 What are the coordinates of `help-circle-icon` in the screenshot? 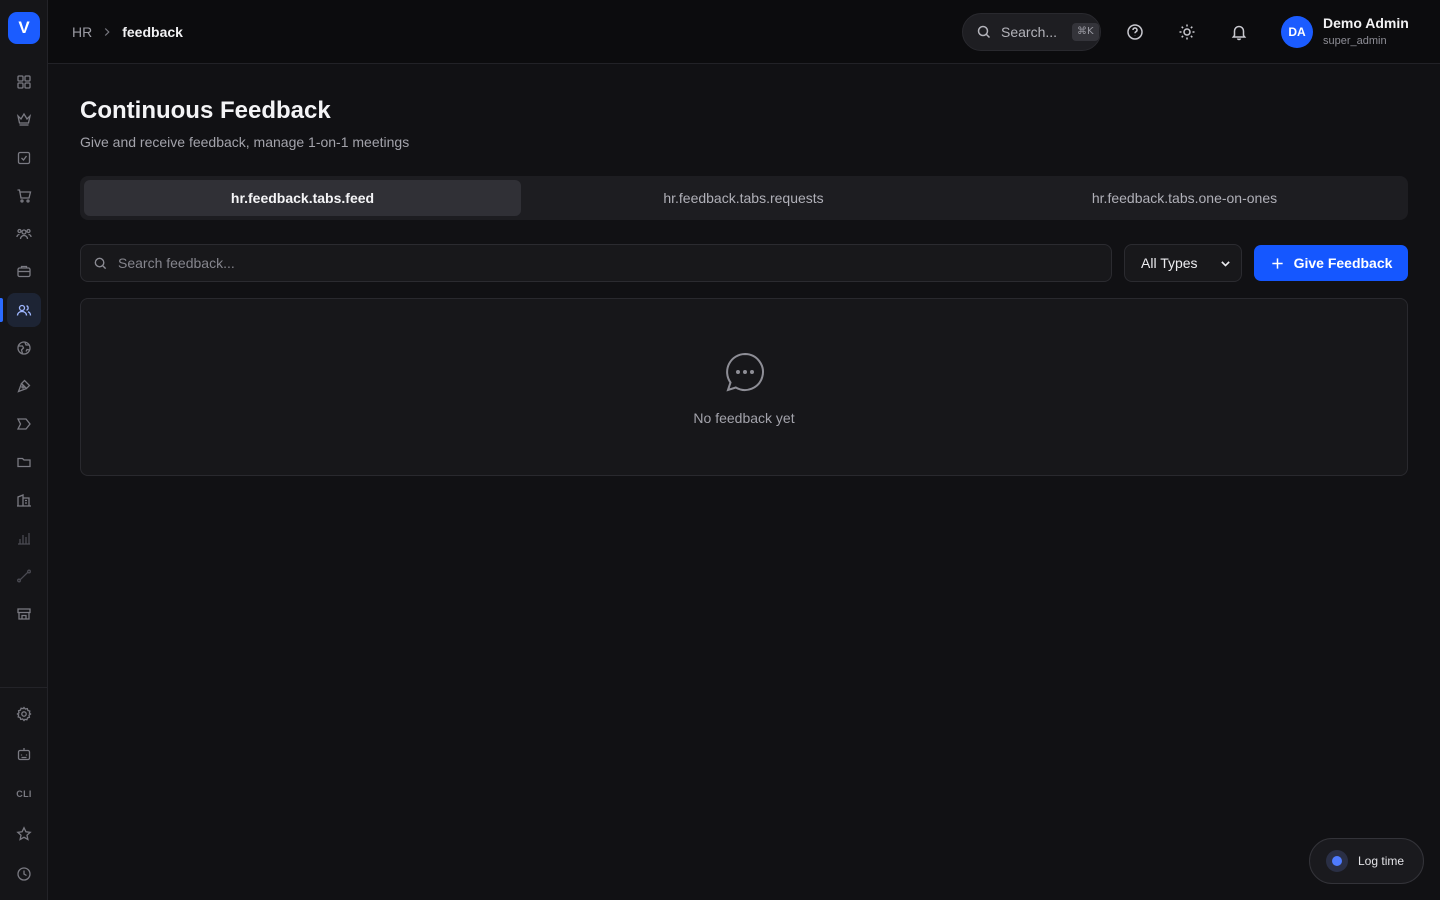 It's located at (1135, 32).